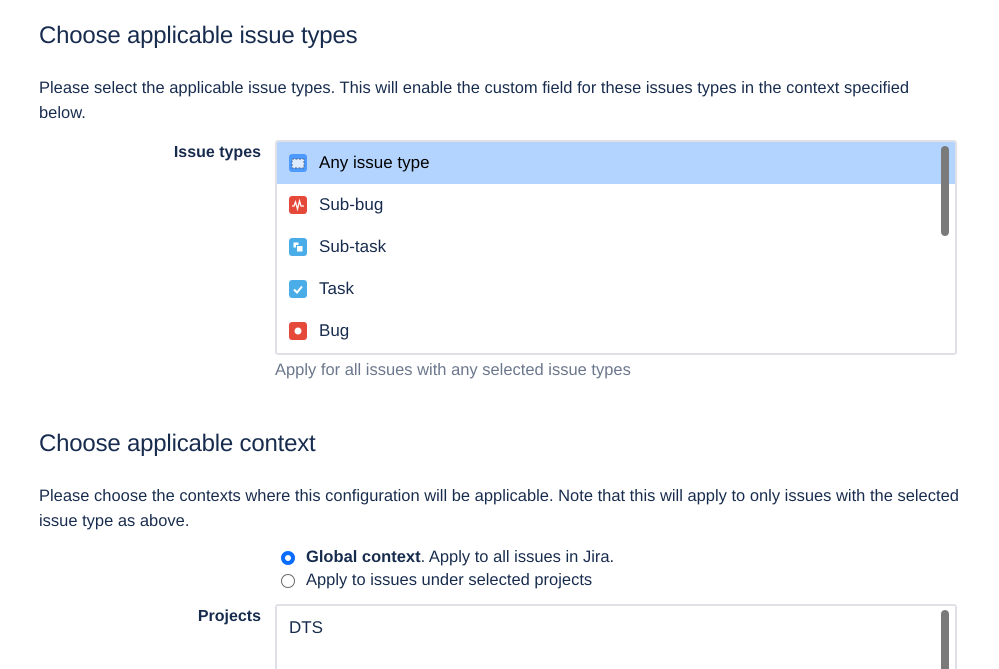 This screenshot has height=669, width=999. Describe the element at coordinates (178, 444) in the screenshot. I see `section-heading: Choose applicable context` at that location.